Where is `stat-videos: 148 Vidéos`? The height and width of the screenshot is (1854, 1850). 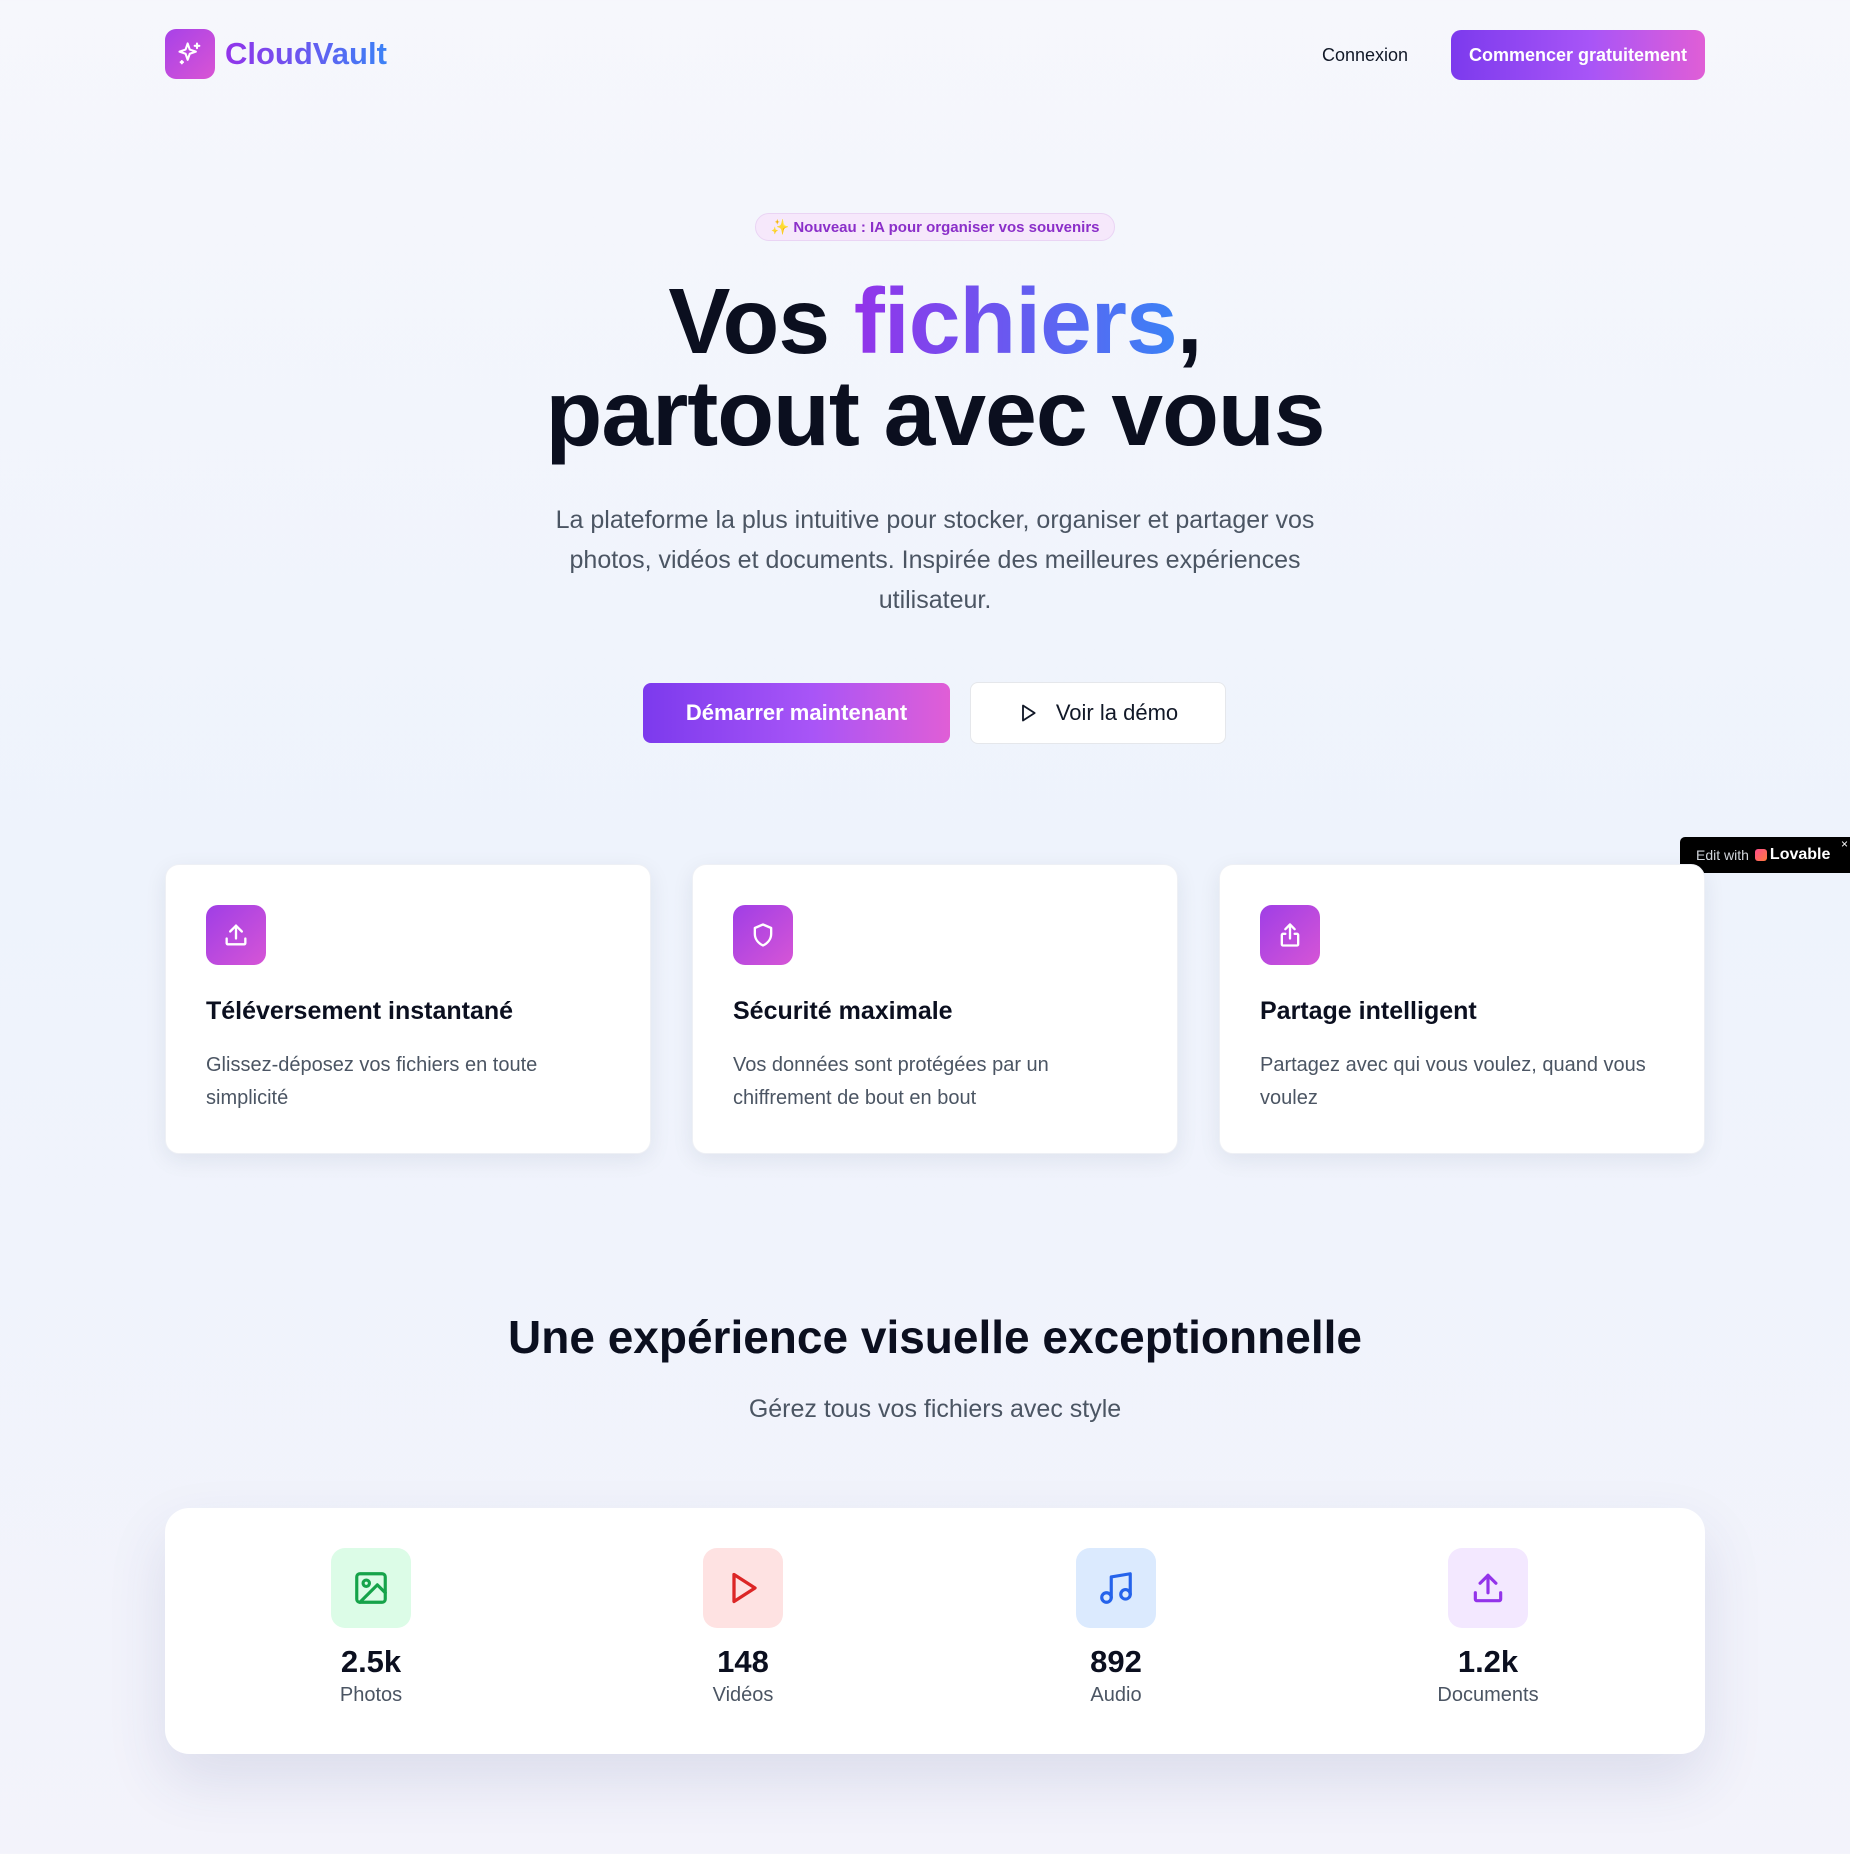
stat-videos: 148 Vidéos is located at coordinates (743, 1607).